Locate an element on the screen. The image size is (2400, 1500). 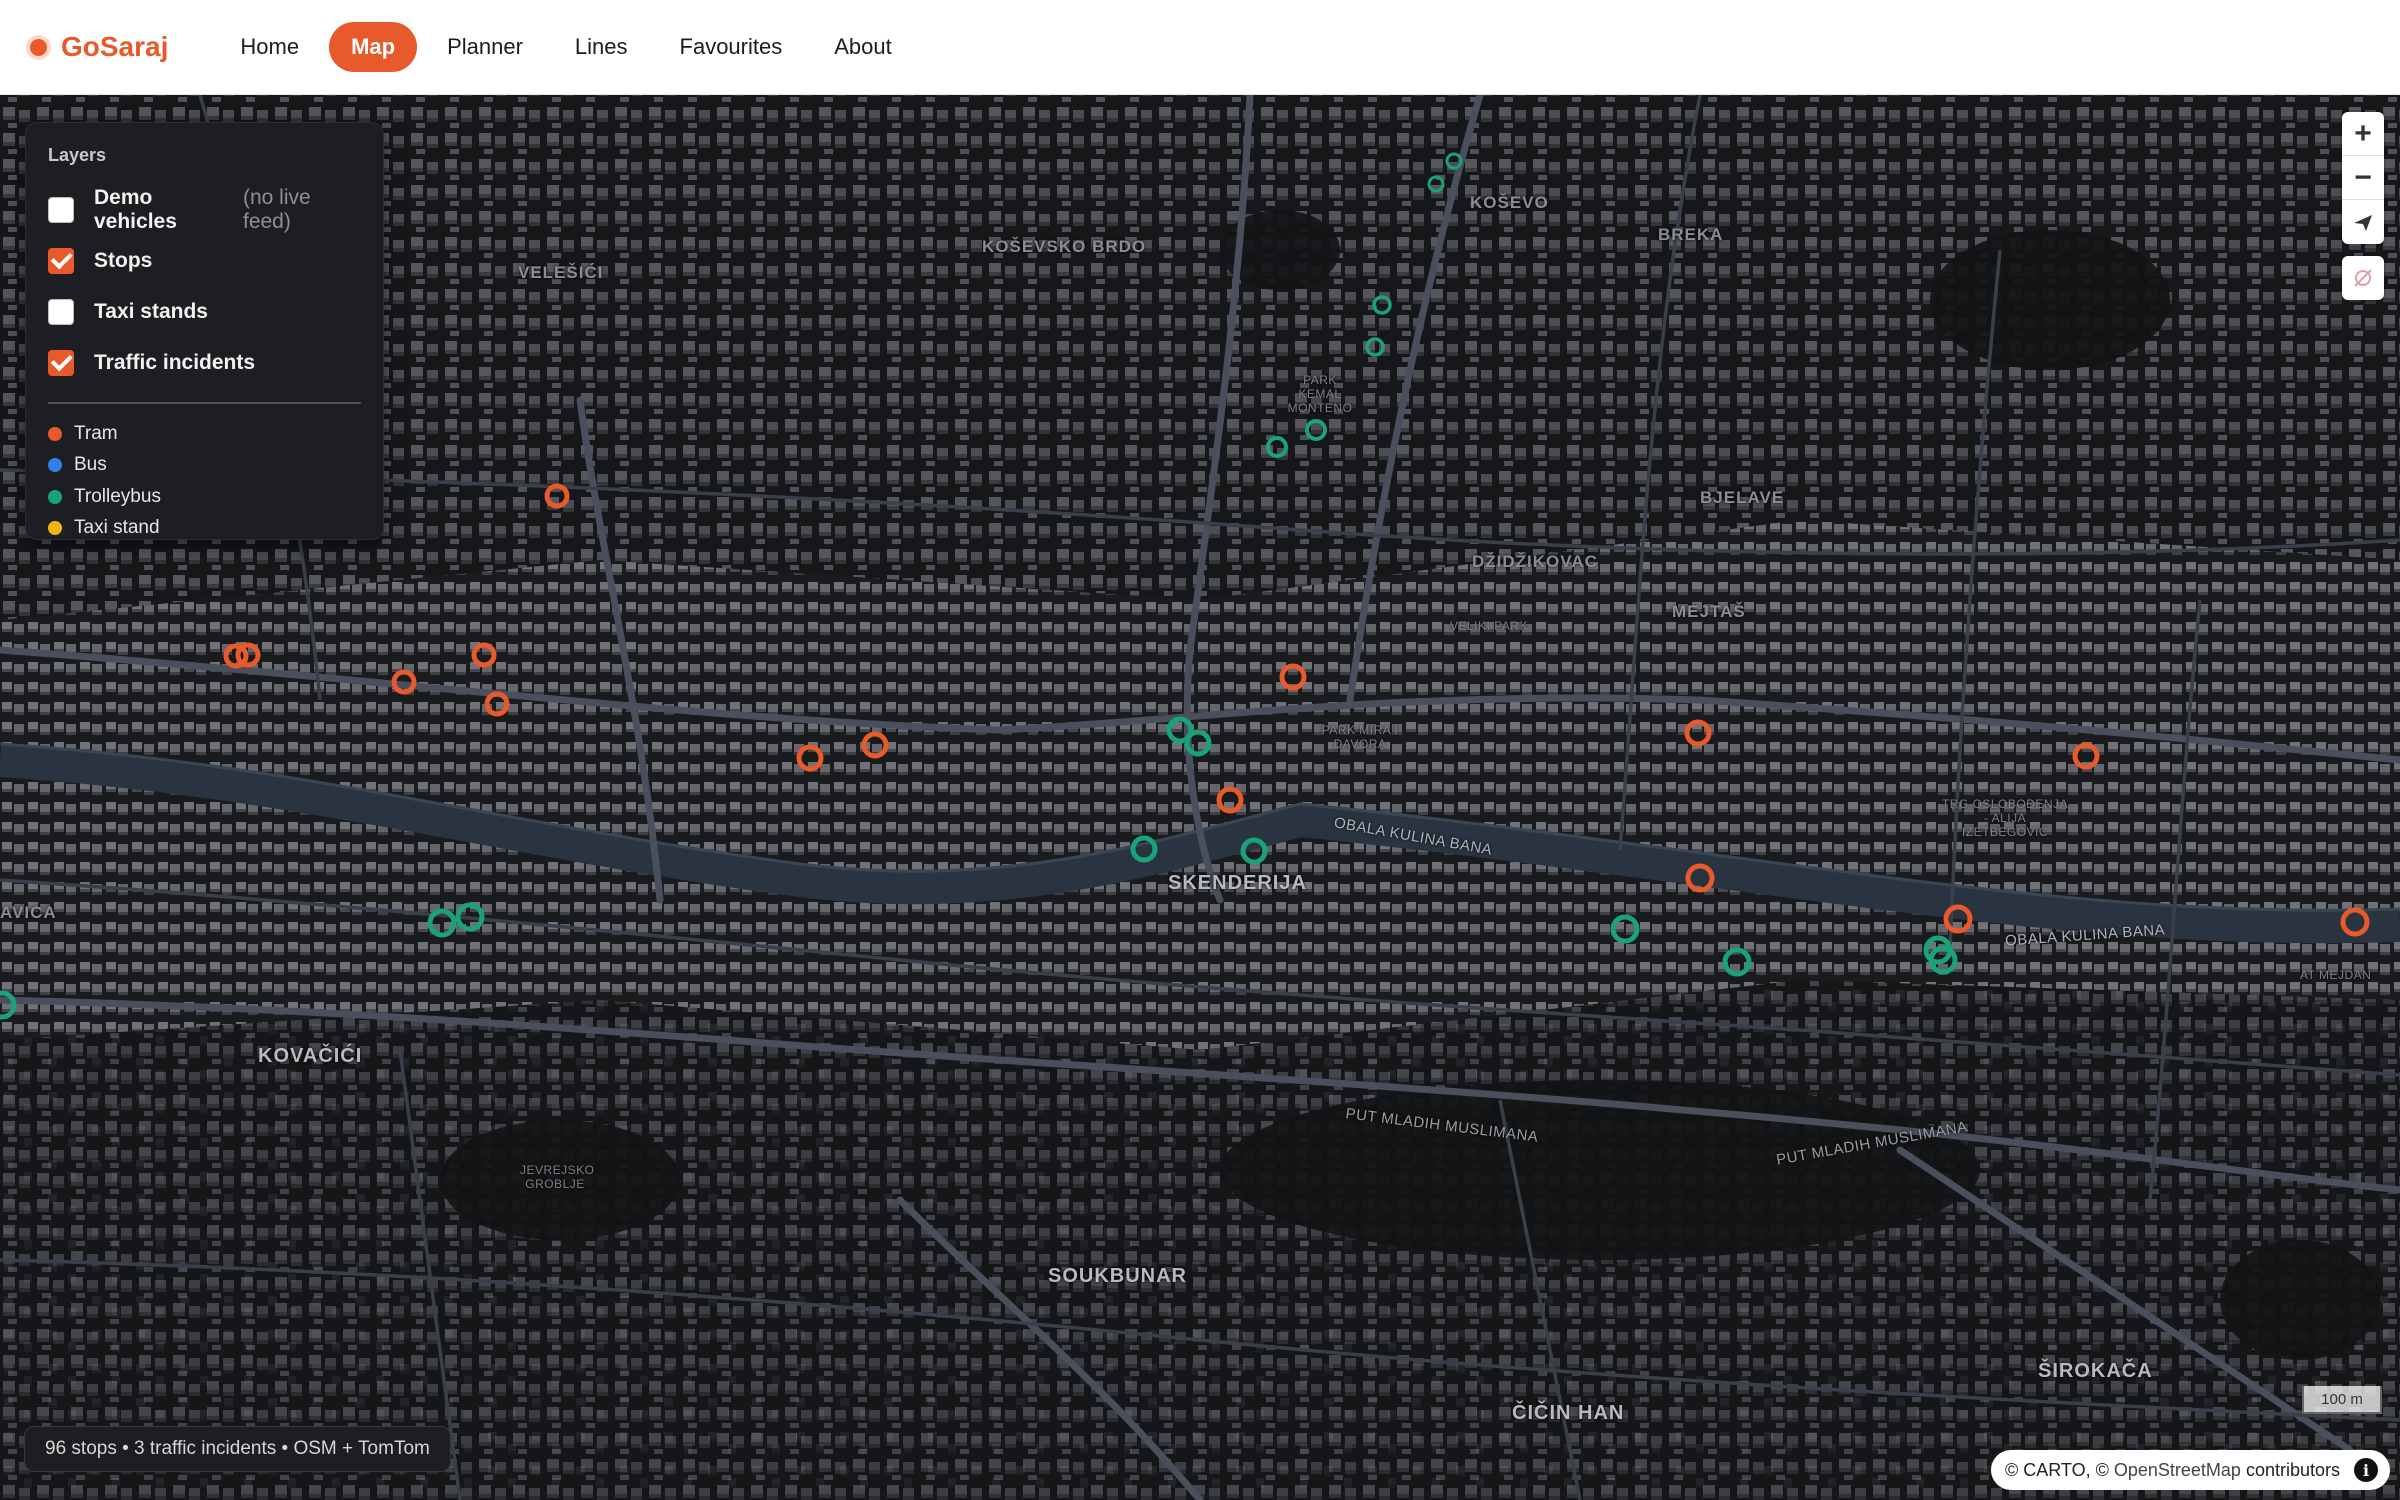
trolleybus-dot-icon is located at coordinates (55, 496).